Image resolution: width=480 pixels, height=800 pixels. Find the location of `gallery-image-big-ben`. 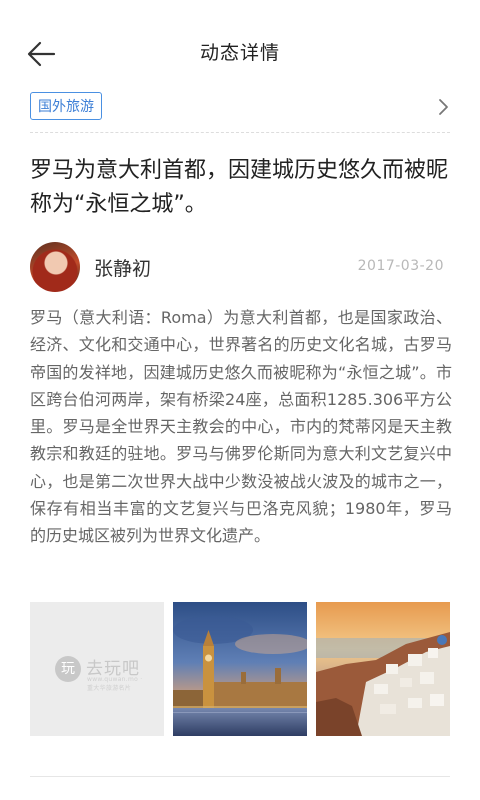

gallery-image-big-ben is located at coordinates (240, 669).